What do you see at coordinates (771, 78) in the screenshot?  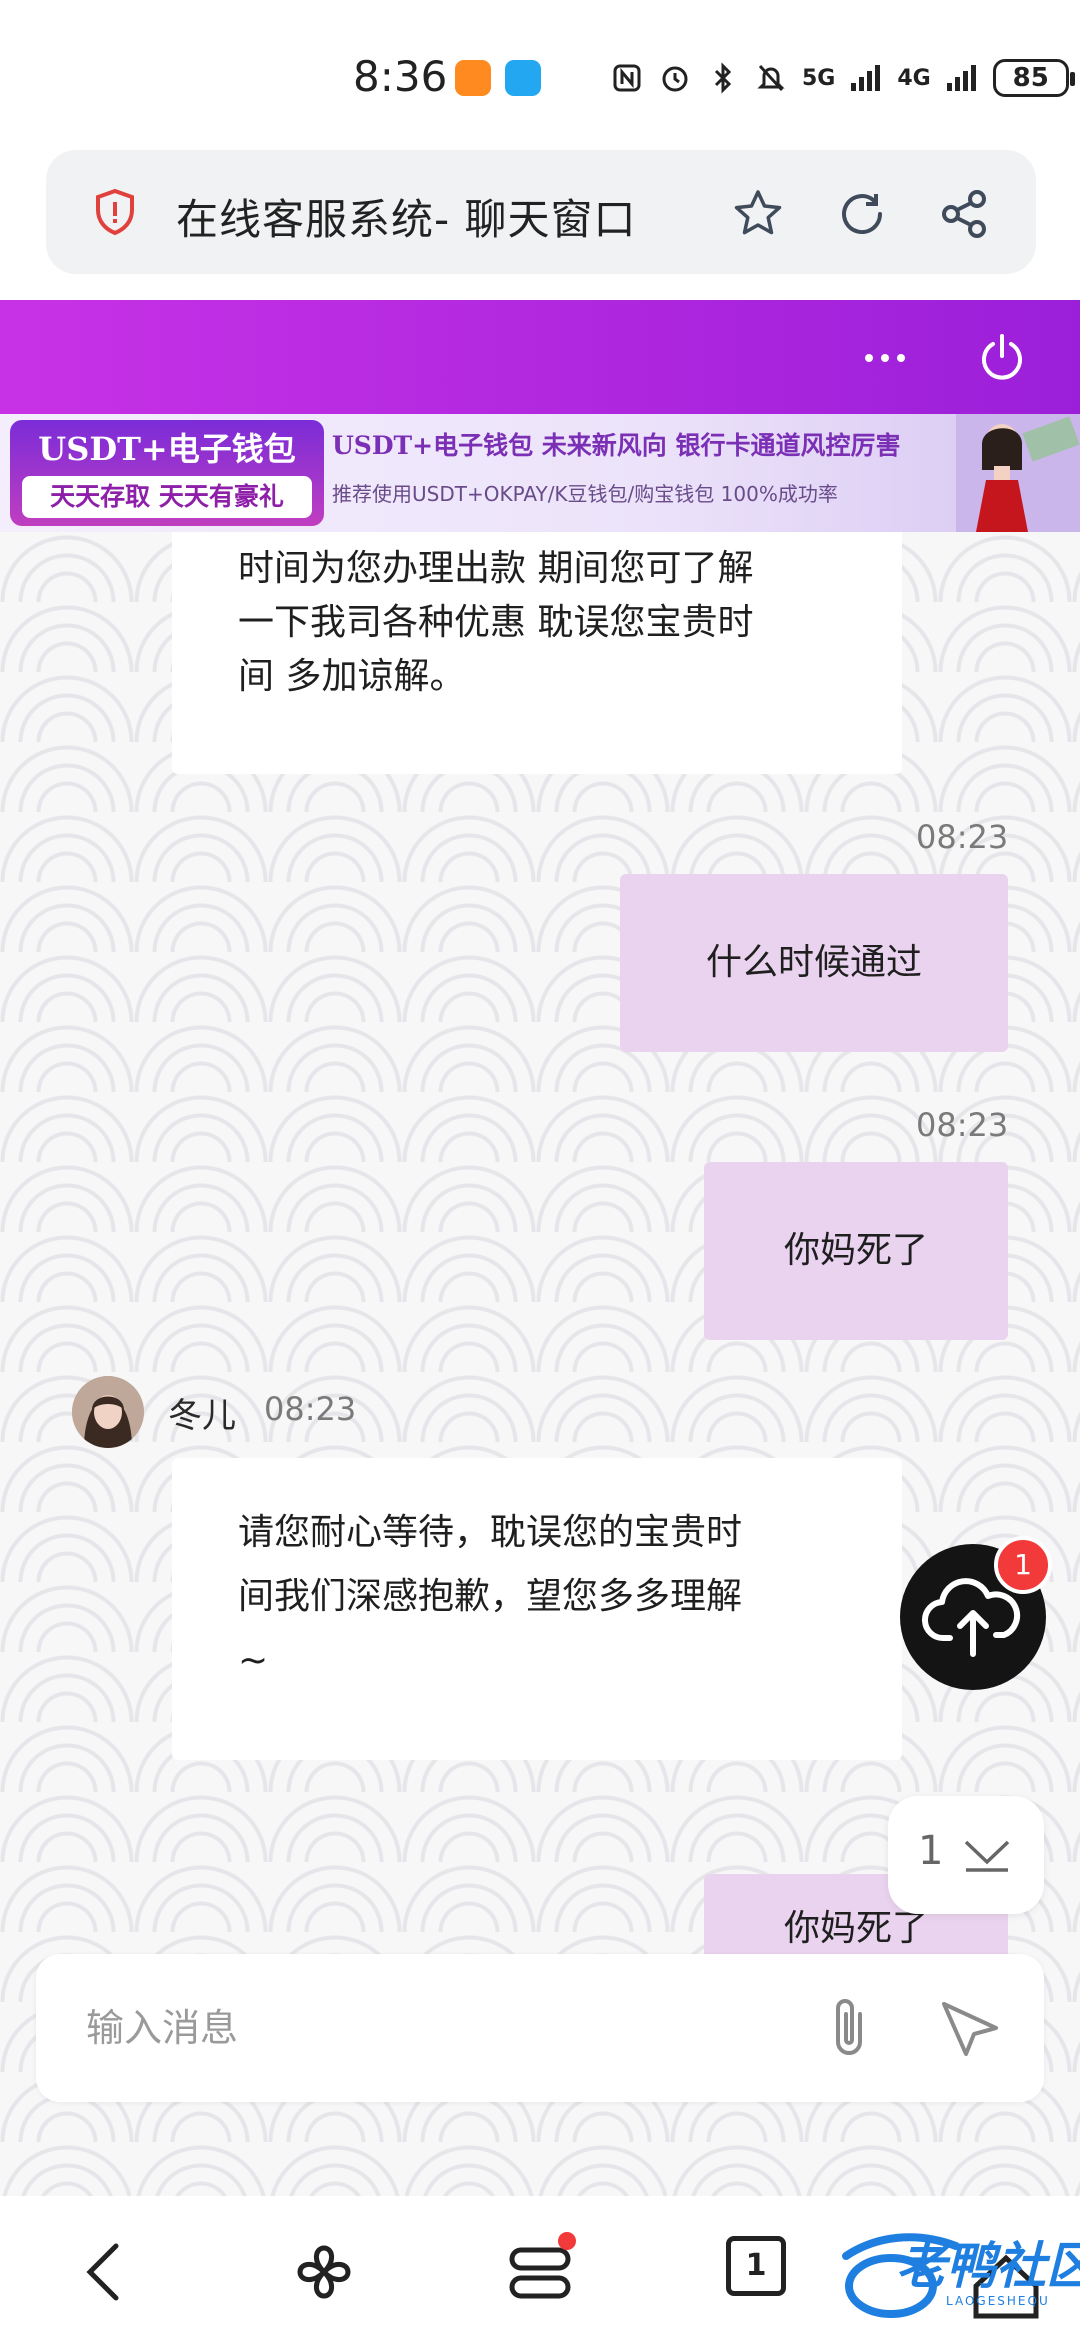 I see `mute-icon` at bounding box center [771, 78].